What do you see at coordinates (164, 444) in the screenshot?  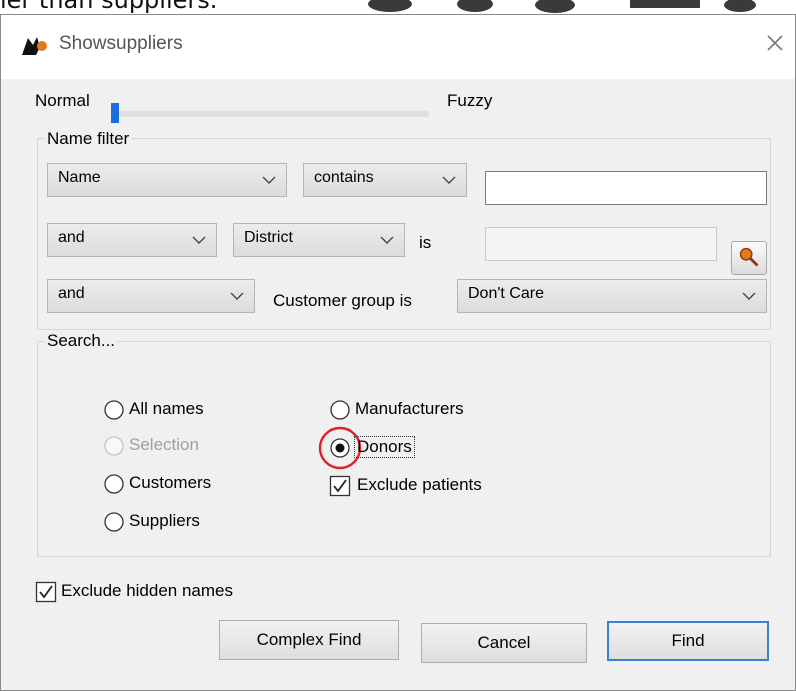 I see `selection-label: Selection` at bounding box center [164, 444].